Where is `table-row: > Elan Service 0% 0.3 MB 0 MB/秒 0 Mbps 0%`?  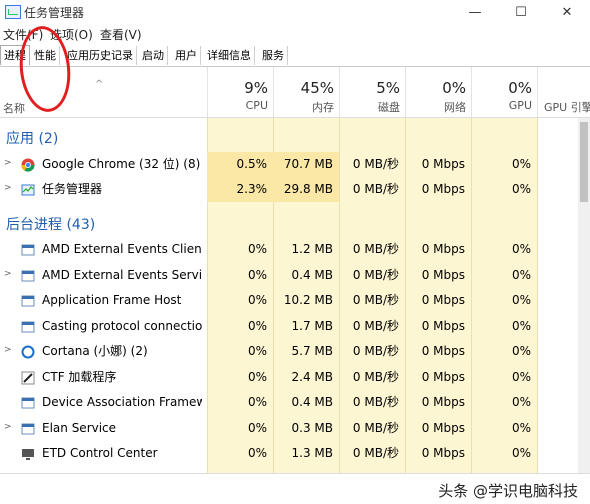
table-row: > Elan Service 0% 0.3 MB 0 MB/秒 0 Mbps 0% is located at coordinates (289, 428).